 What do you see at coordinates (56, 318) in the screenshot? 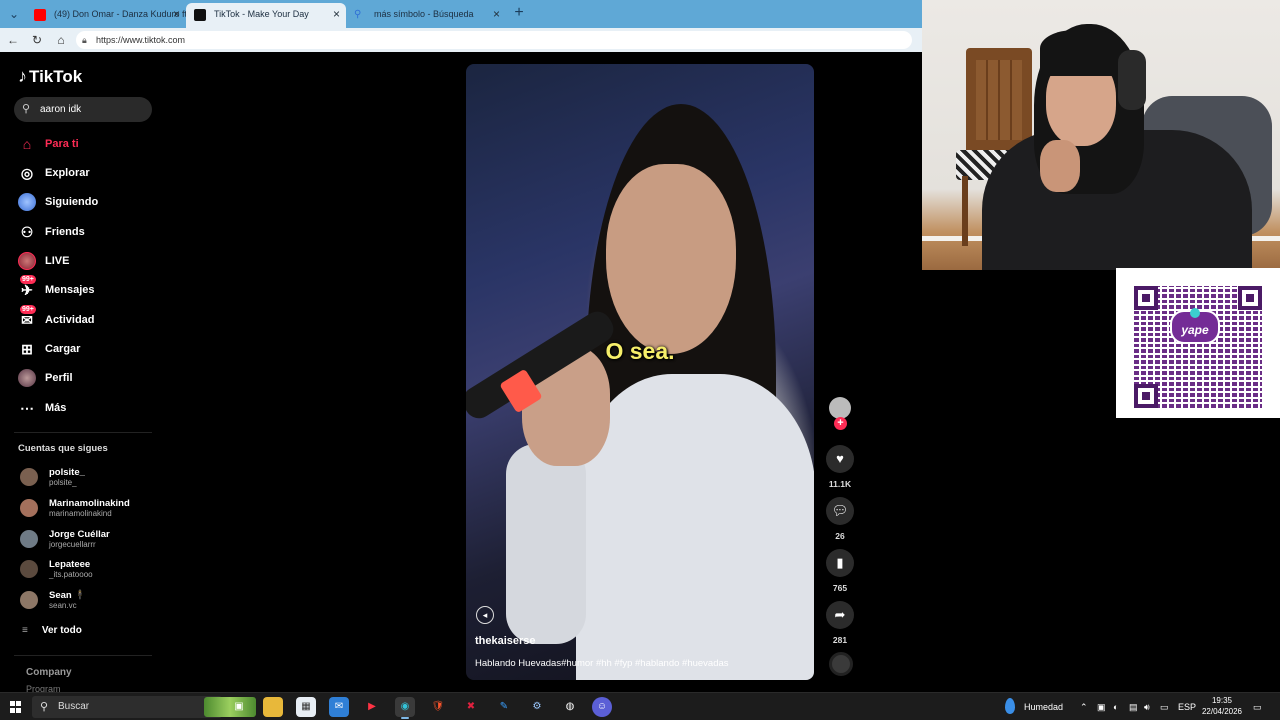
I see `nav-item-actividad: ✉ 99+ Actividad` at bounding box center [56, 318].